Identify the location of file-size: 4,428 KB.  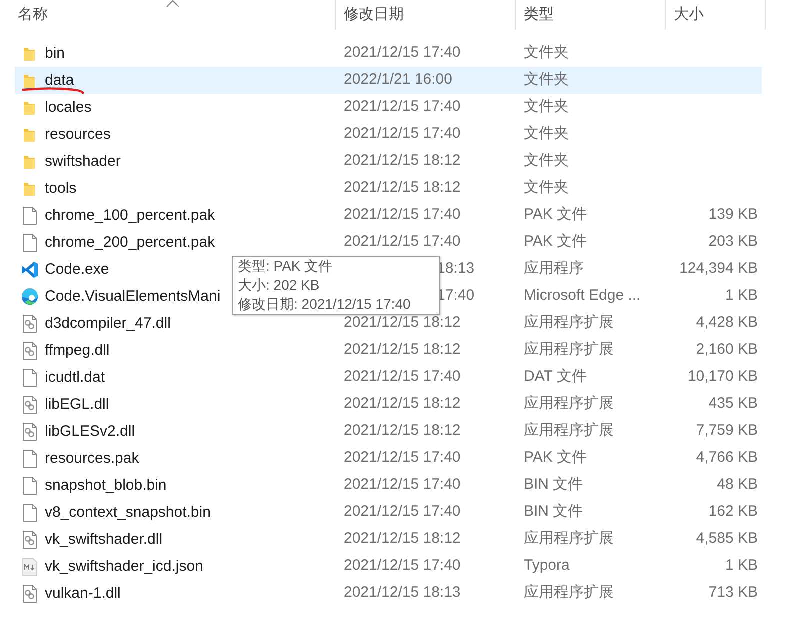
(727, 323).